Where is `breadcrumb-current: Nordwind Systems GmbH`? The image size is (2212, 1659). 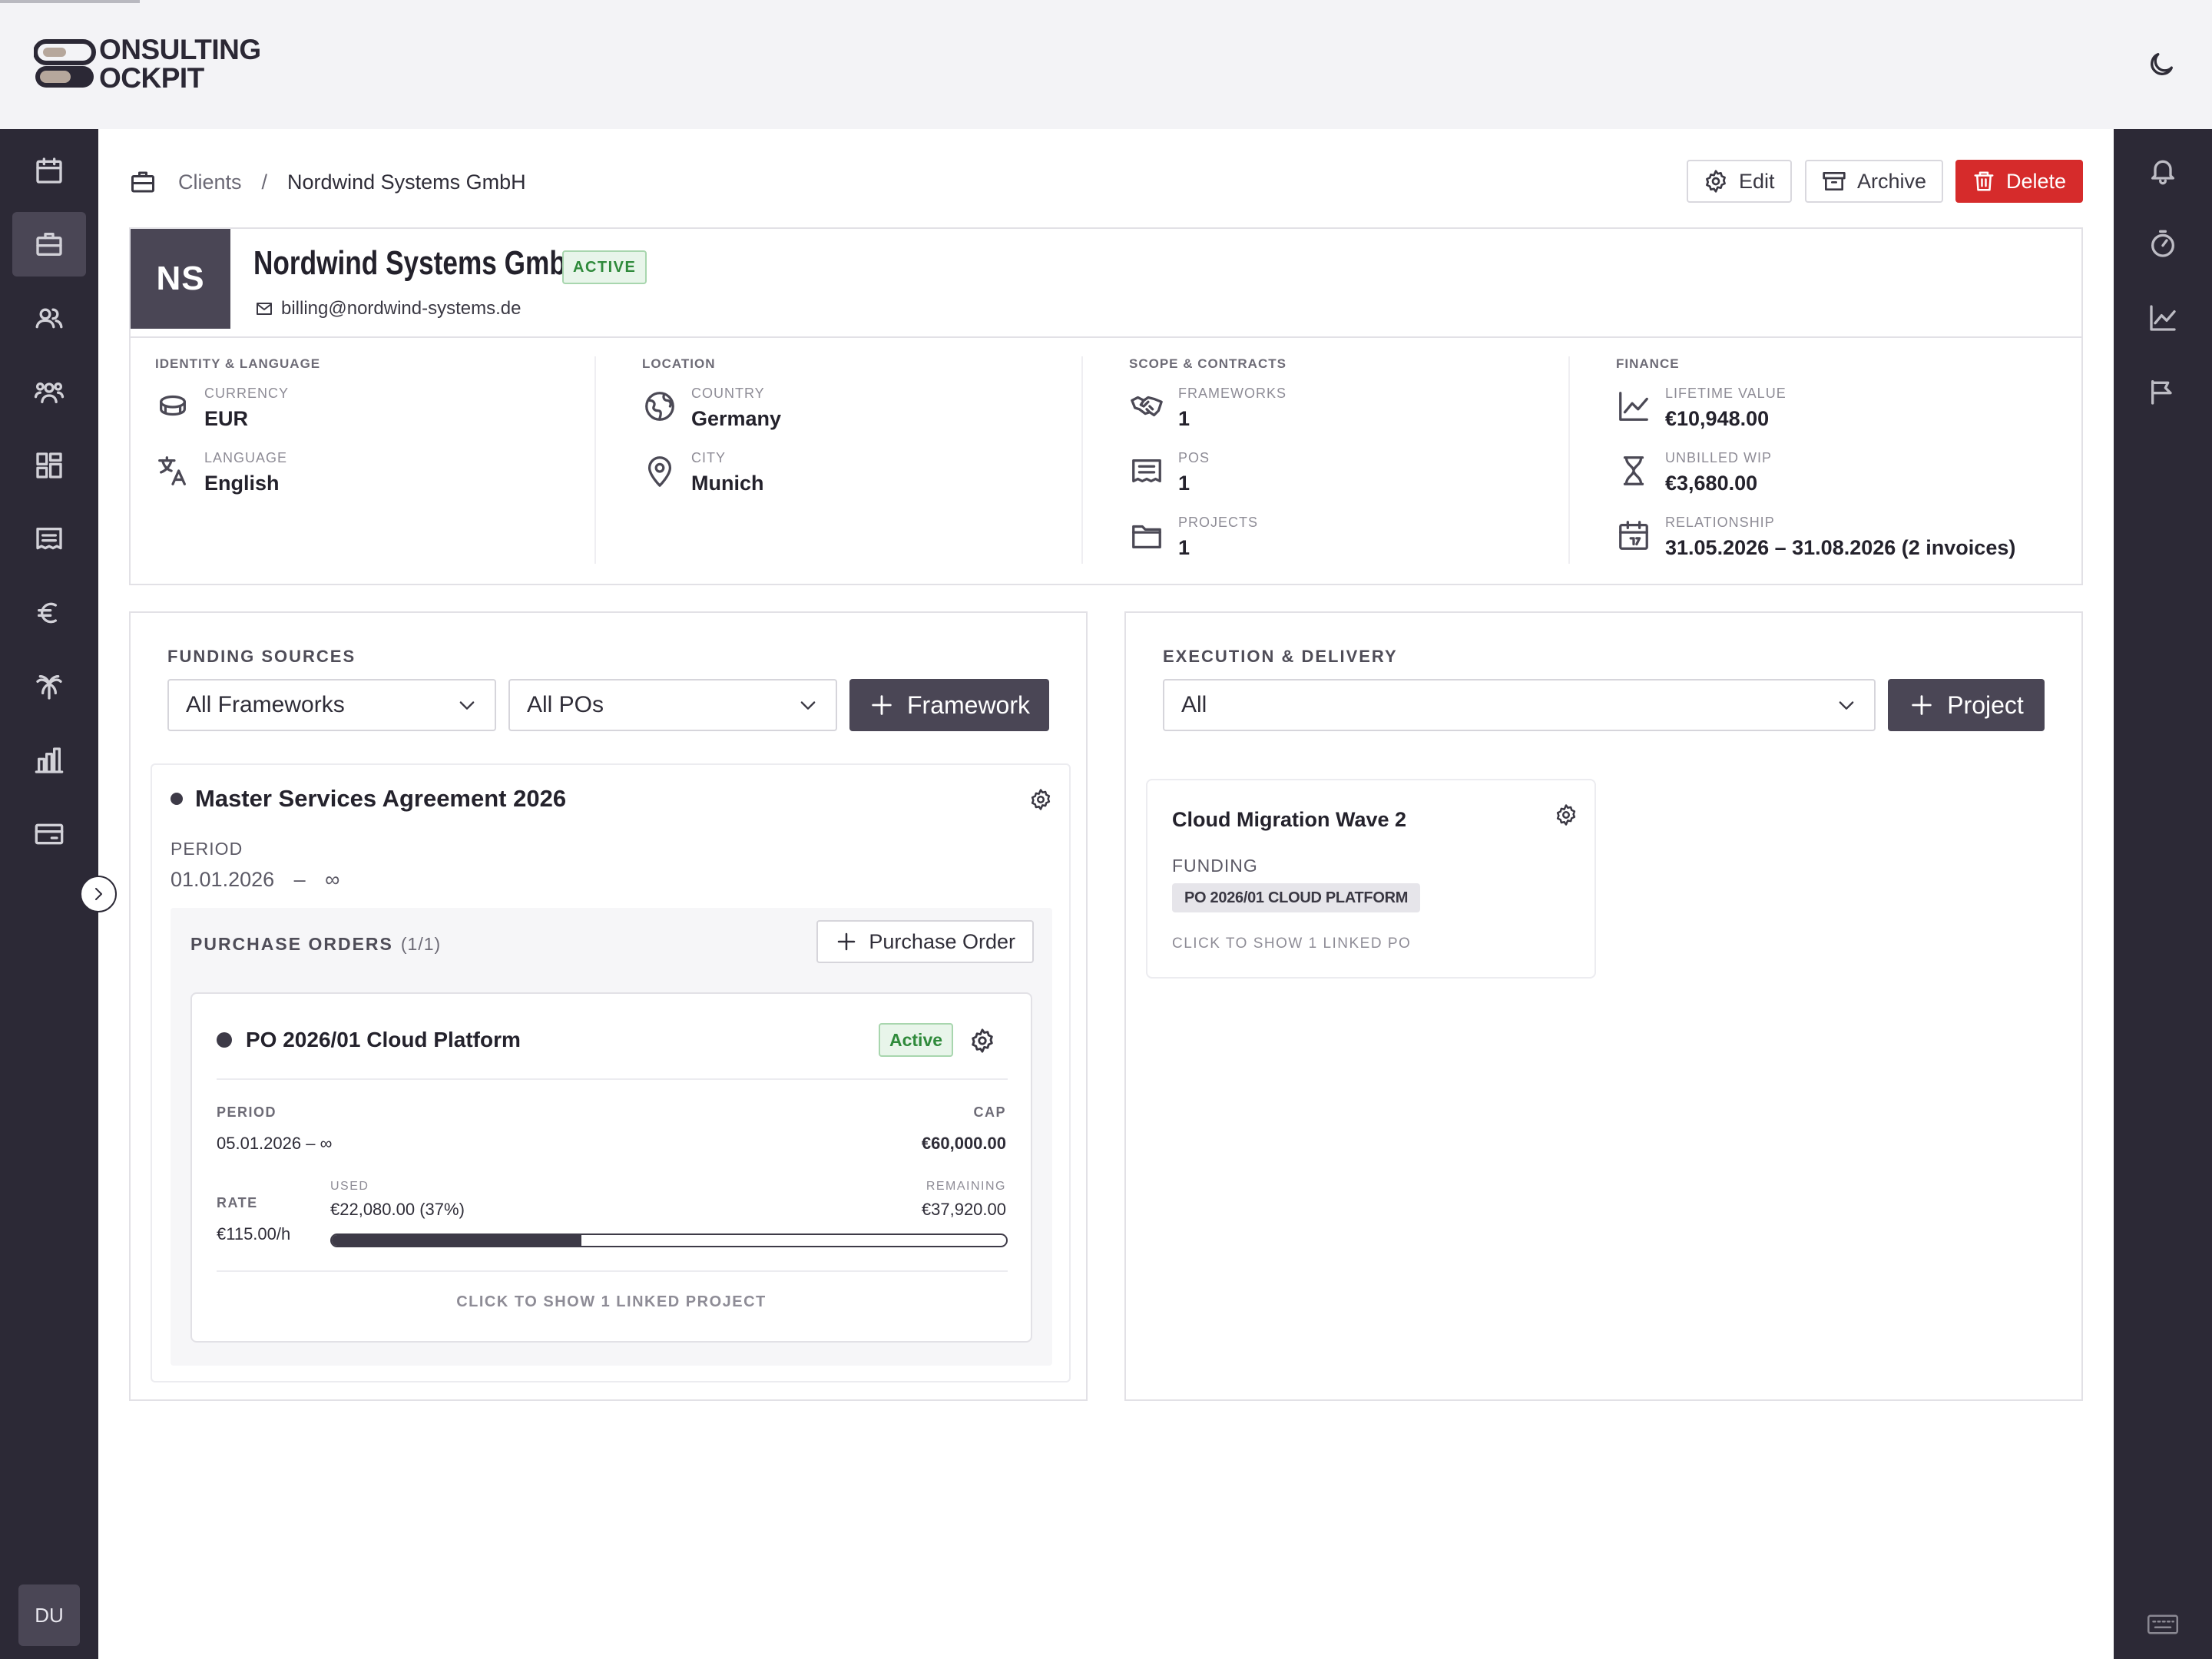
breadcrumb-current: Nordwind Systems GmbH is located at coordinates (406, 182).